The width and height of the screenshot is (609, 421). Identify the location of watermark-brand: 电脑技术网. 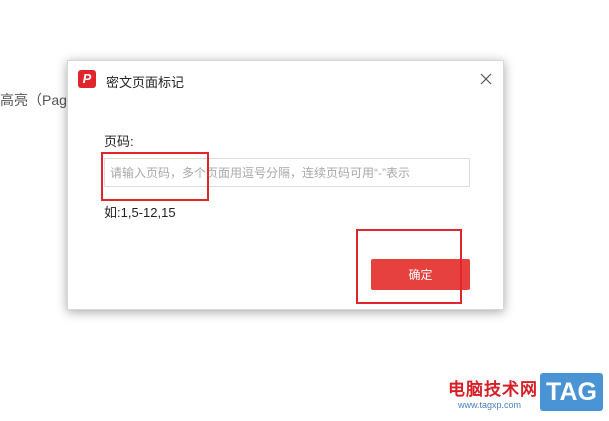
(493, 389).